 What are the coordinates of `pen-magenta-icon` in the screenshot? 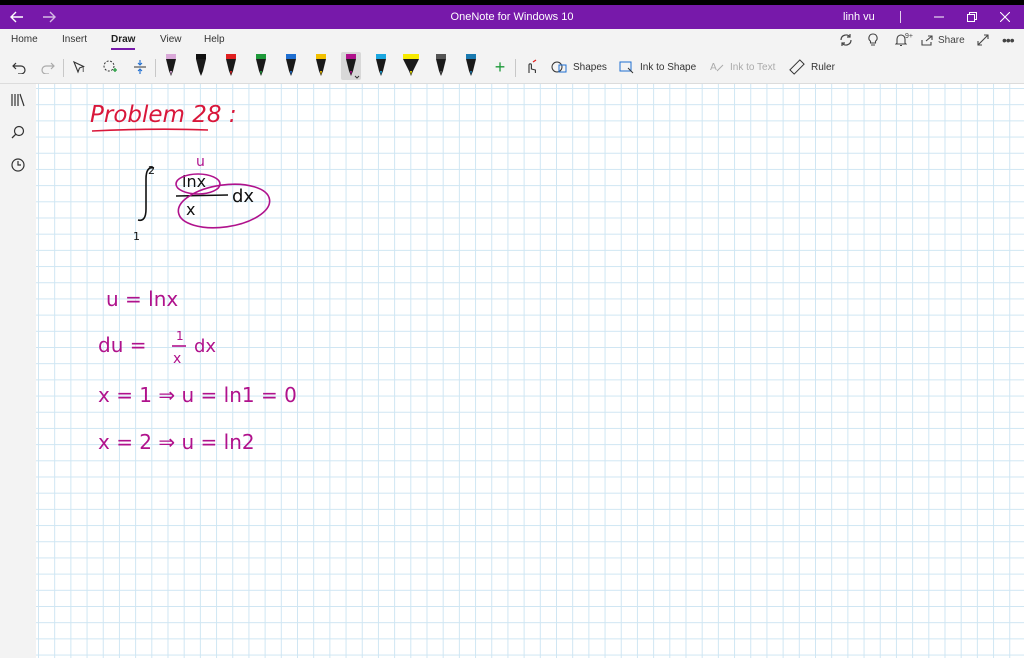 It's located at (351, 66).